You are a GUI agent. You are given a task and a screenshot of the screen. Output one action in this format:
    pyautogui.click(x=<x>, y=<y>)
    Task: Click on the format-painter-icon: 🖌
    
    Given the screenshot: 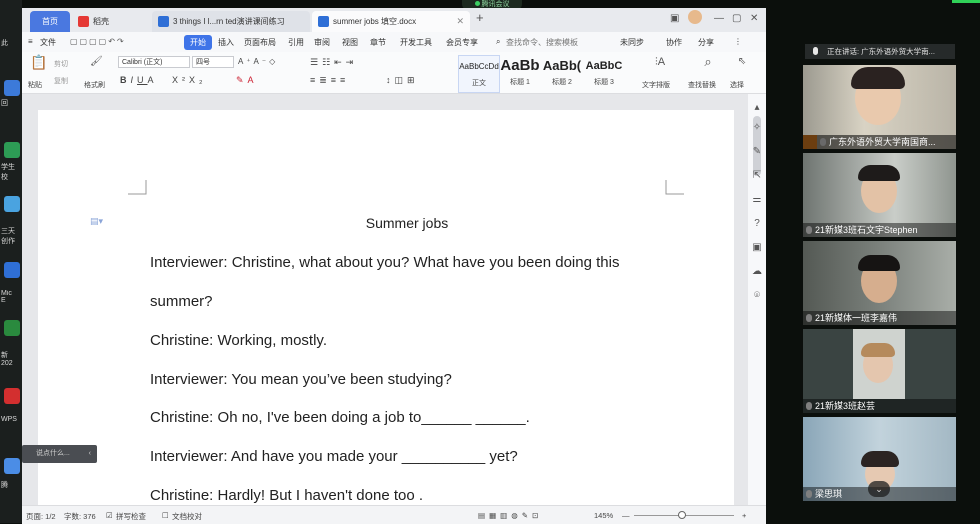 What is the action you would take?
    pyautogui.click(x=96, y=62)
    